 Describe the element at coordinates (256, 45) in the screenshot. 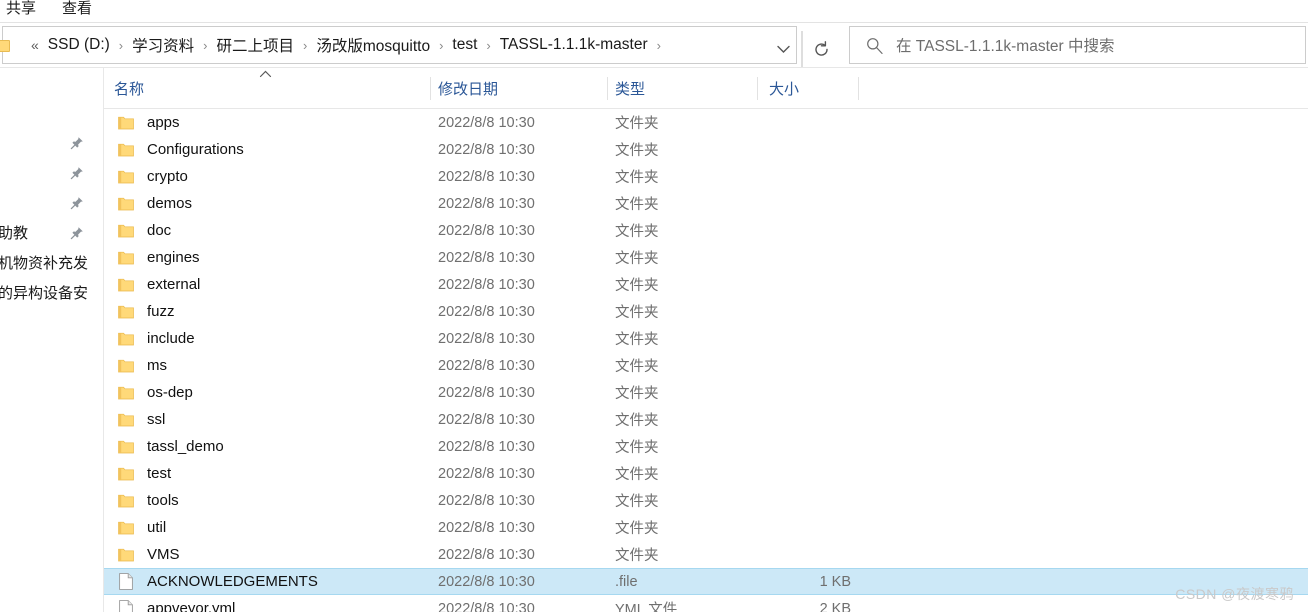

I see `breadcrumb-item-2: 研二上项目` at that location.